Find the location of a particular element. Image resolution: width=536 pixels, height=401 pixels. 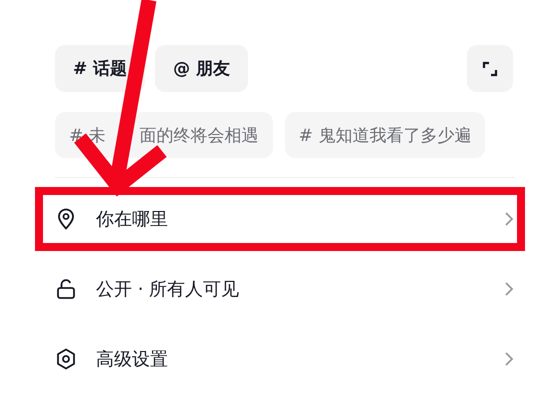

topic-text: # 鬼知道我看了多少遍 is located at coordinates (385, 135).